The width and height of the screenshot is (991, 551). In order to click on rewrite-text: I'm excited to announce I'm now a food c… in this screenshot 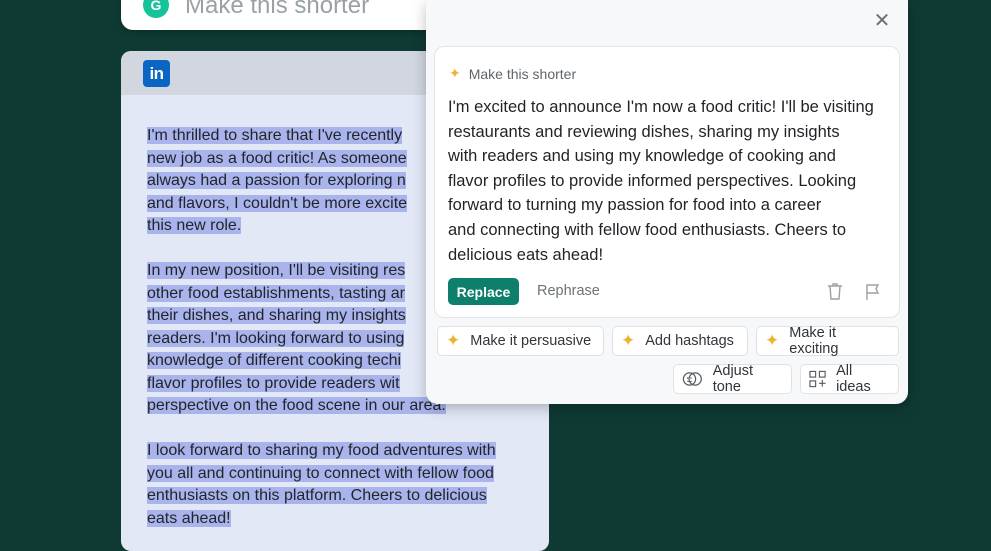, I will do `click(661, 181)`.